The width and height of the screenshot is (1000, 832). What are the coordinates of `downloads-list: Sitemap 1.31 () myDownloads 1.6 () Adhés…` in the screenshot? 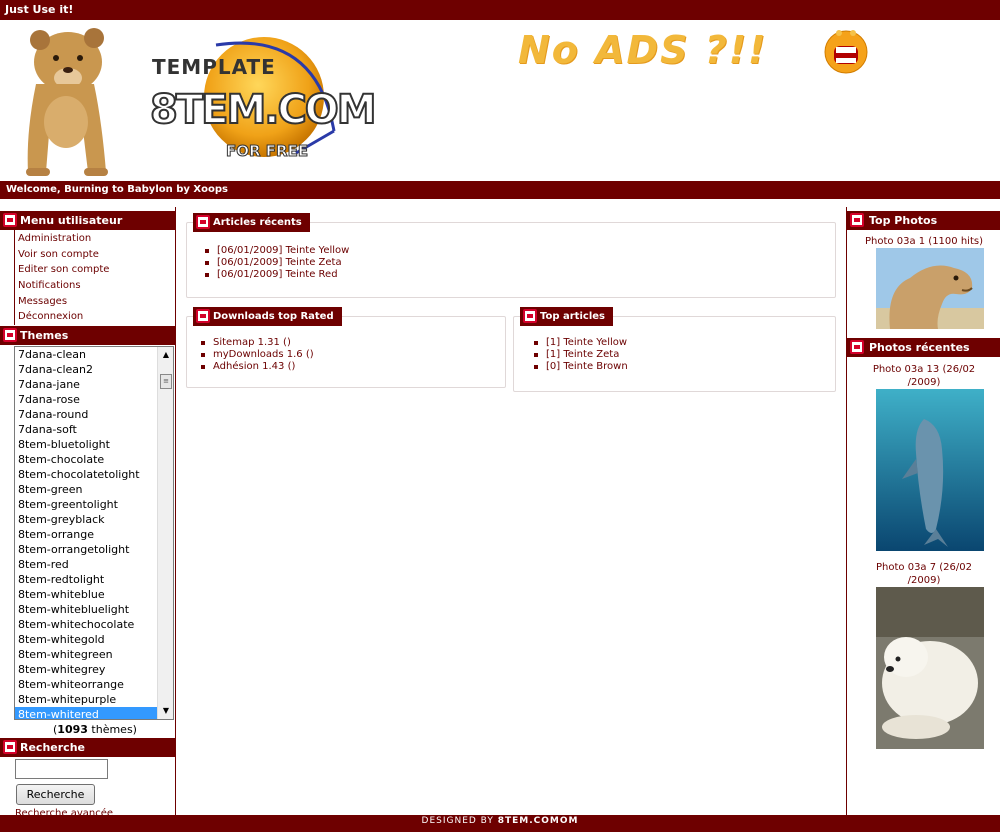 It's located at (255, 355).